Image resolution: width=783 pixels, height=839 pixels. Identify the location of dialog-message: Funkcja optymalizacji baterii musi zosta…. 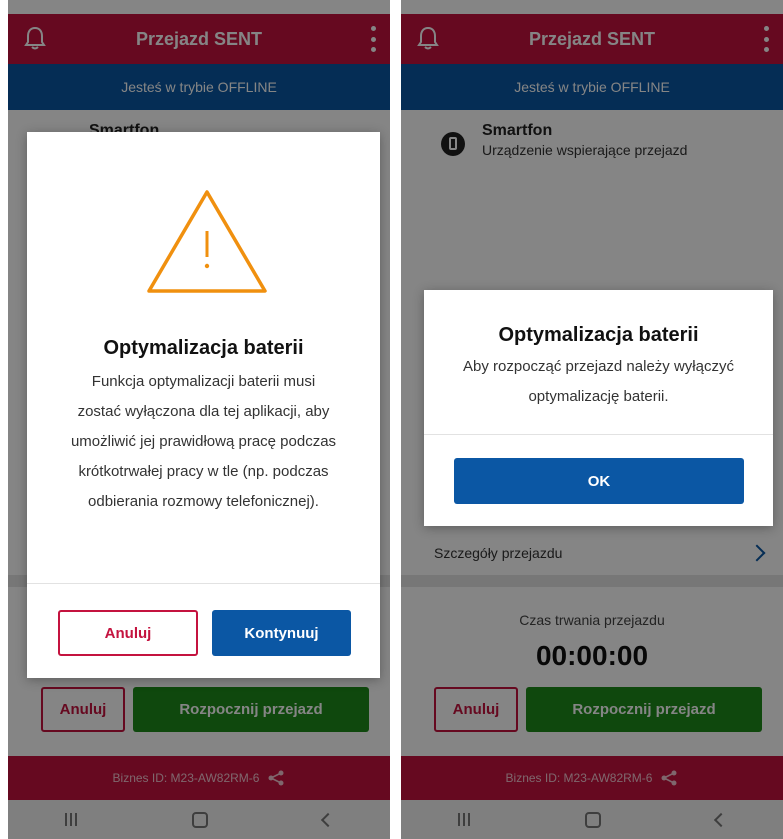
(203, 442).